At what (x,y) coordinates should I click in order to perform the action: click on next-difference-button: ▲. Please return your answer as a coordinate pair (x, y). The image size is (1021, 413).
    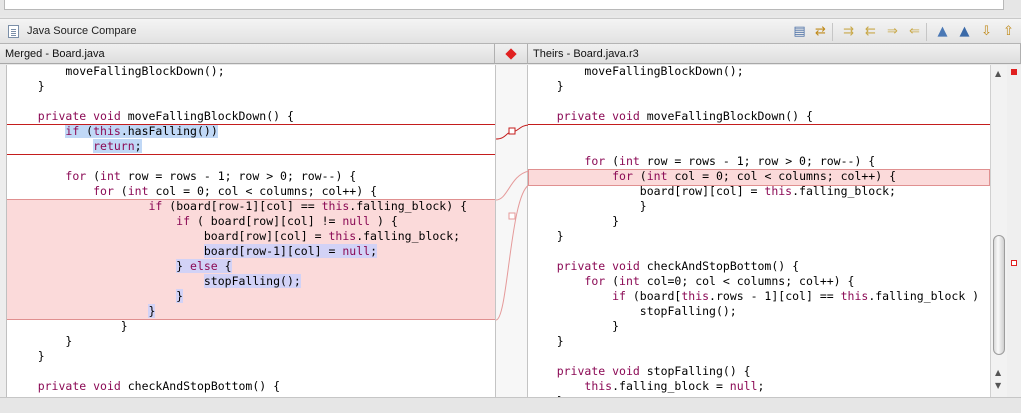
    Looking at the image, I should click on (942, 31).